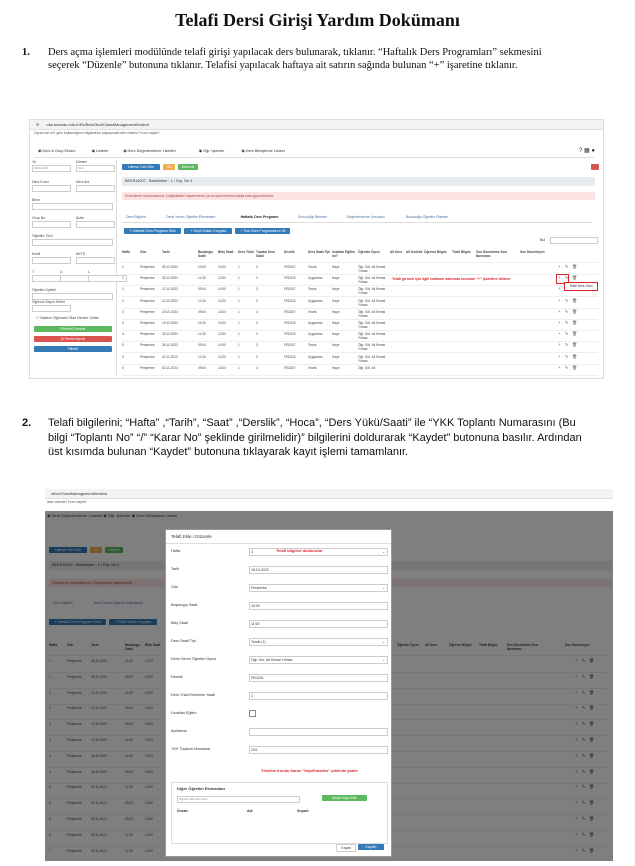 This screenshot has height=866, width=635. Describe the element at coordinates (202, 289) in the screenshot. I see `table-cell: 09:00` at that location.